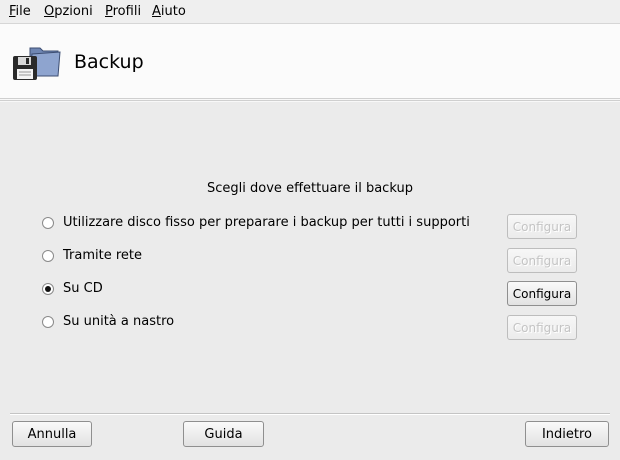 The height and width of the screenshot is (460, 620). What do you see at coordinates (567, 434) in the screenshot?
I see `back-button: Indietro` at bounding box center [567, 434].